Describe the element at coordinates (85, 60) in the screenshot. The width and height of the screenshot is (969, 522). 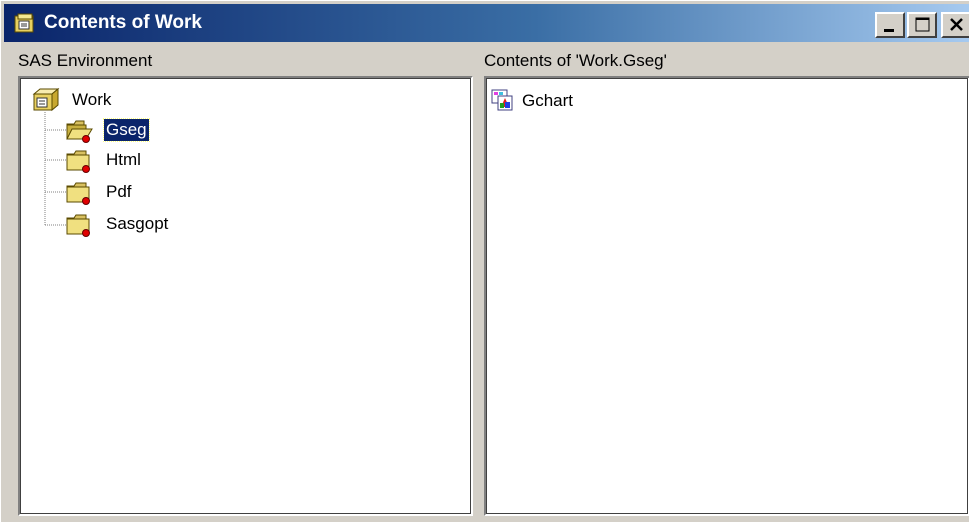
I see `left-pane-label: SAS Environment` at that location.